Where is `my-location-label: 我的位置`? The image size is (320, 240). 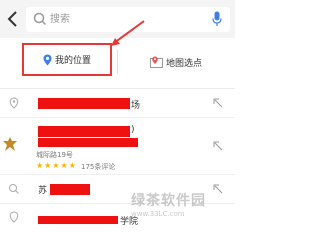 my-location-label: 我的位置 is located at coordinates (72, 61).